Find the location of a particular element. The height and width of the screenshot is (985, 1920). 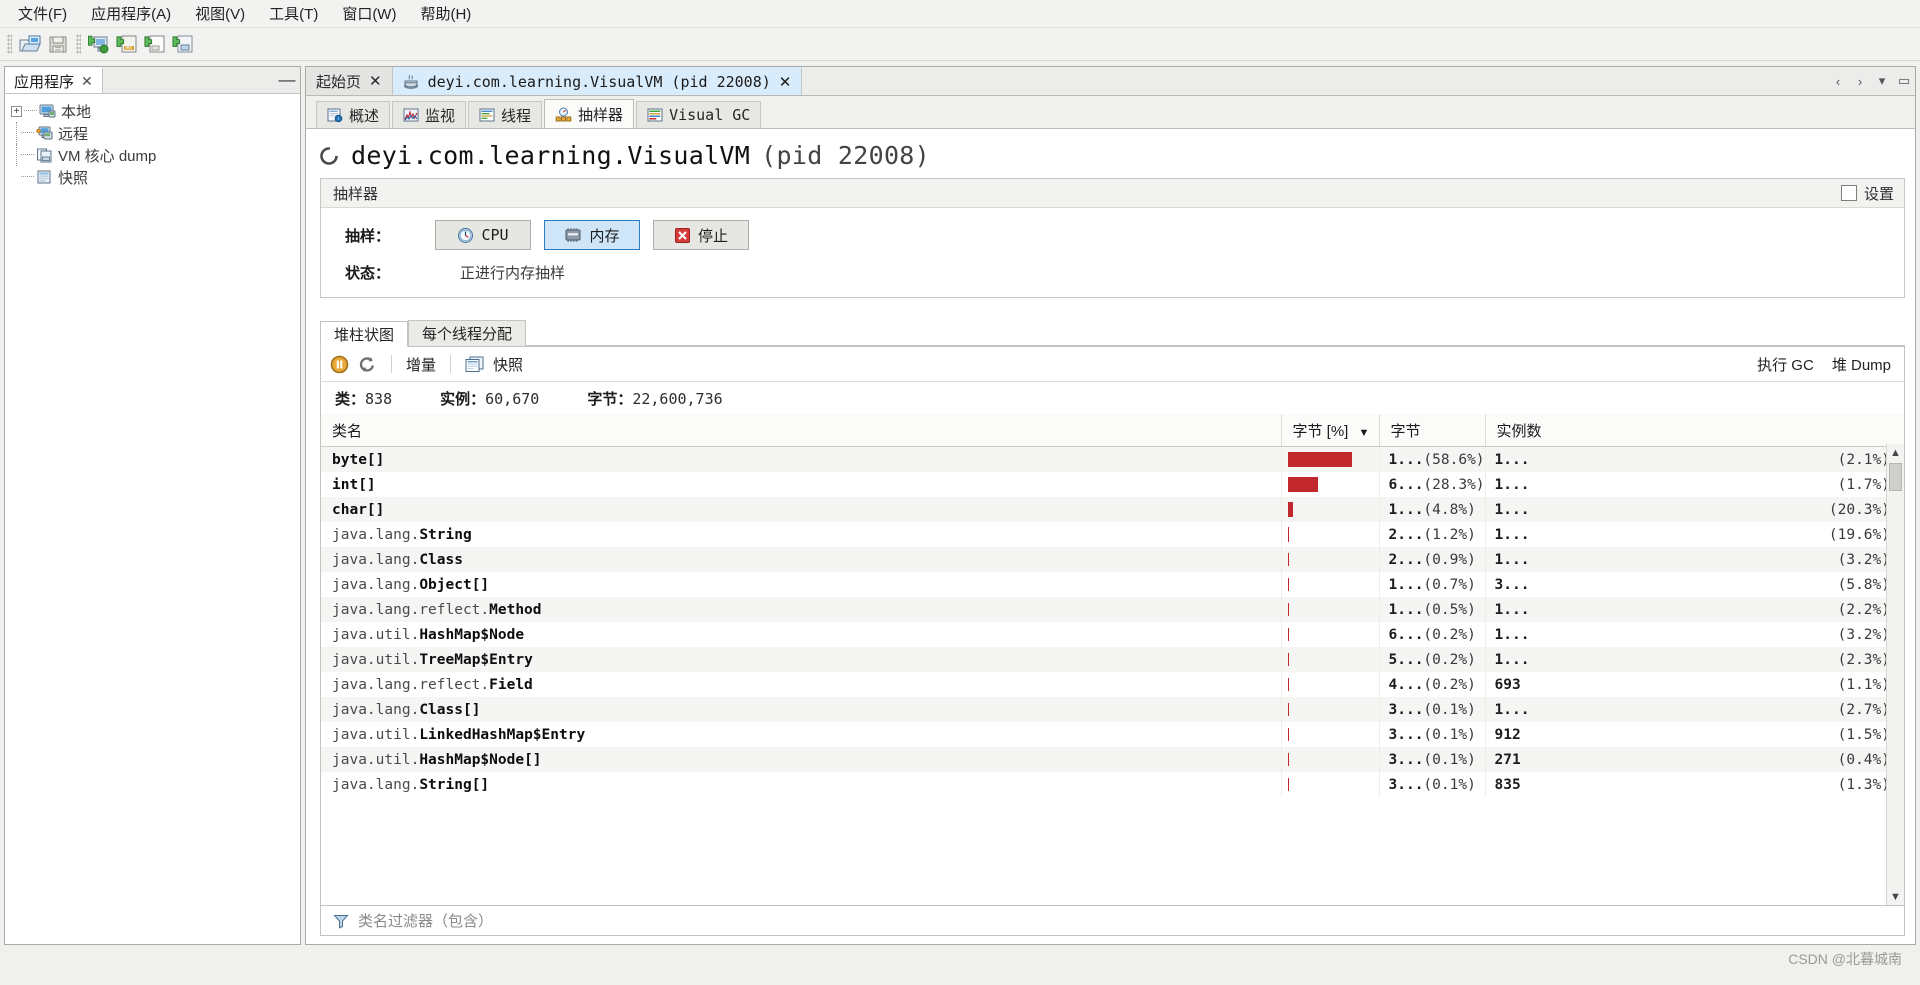

table-row: byte[] 1... (58.6%) 1... (2.1%) is located at coordinates (1112, 459).